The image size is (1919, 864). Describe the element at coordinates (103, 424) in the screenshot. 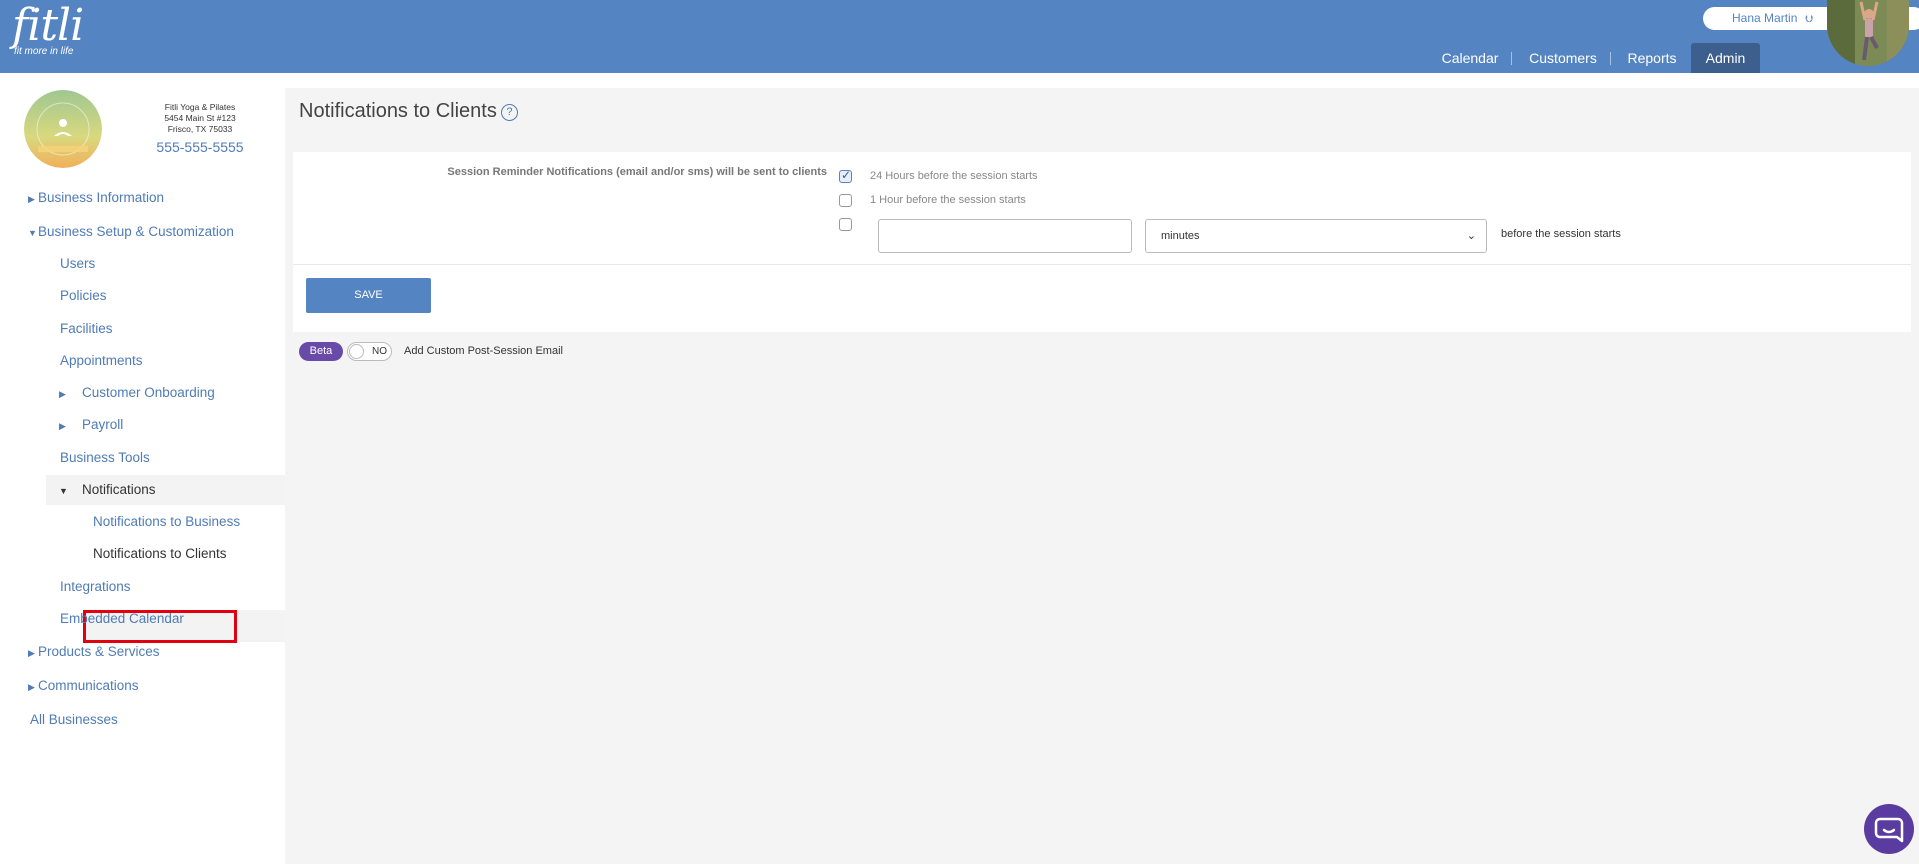

I see `sidebar-item-label: Payroll` at that location.